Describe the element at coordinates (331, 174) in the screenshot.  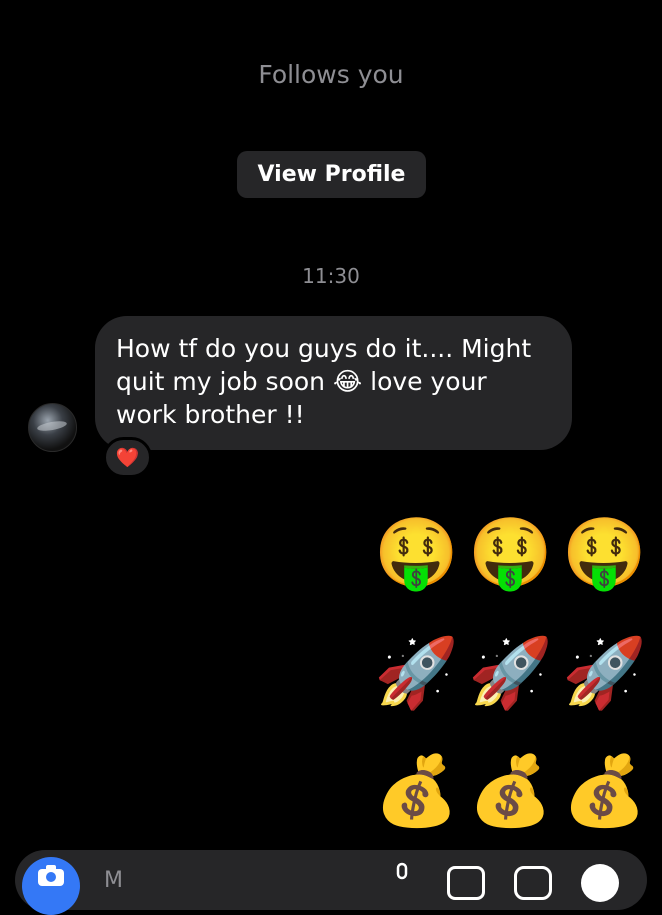
I see `view-profile-button: View Profile` at that location.